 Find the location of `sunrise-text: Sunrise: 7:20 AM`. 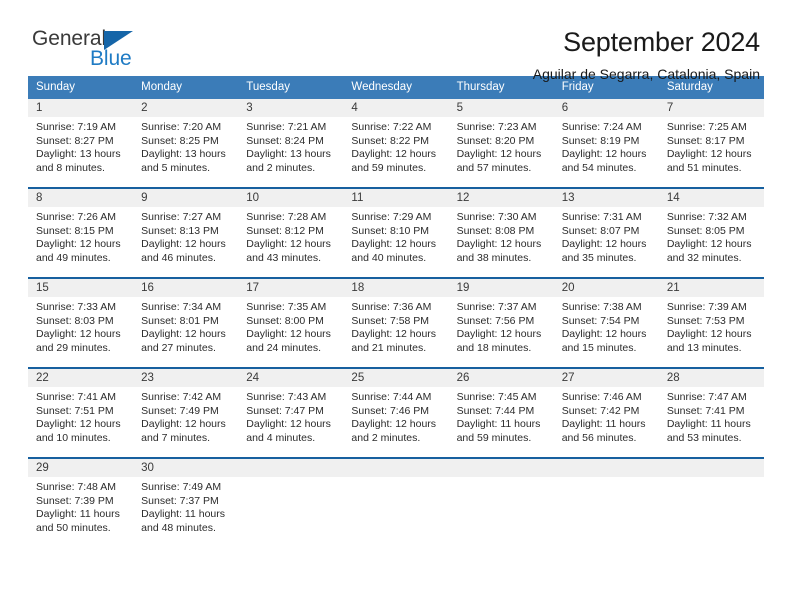

sunrise-text: Sunrise: 7:20 AM is located at coordinates (181, 127).